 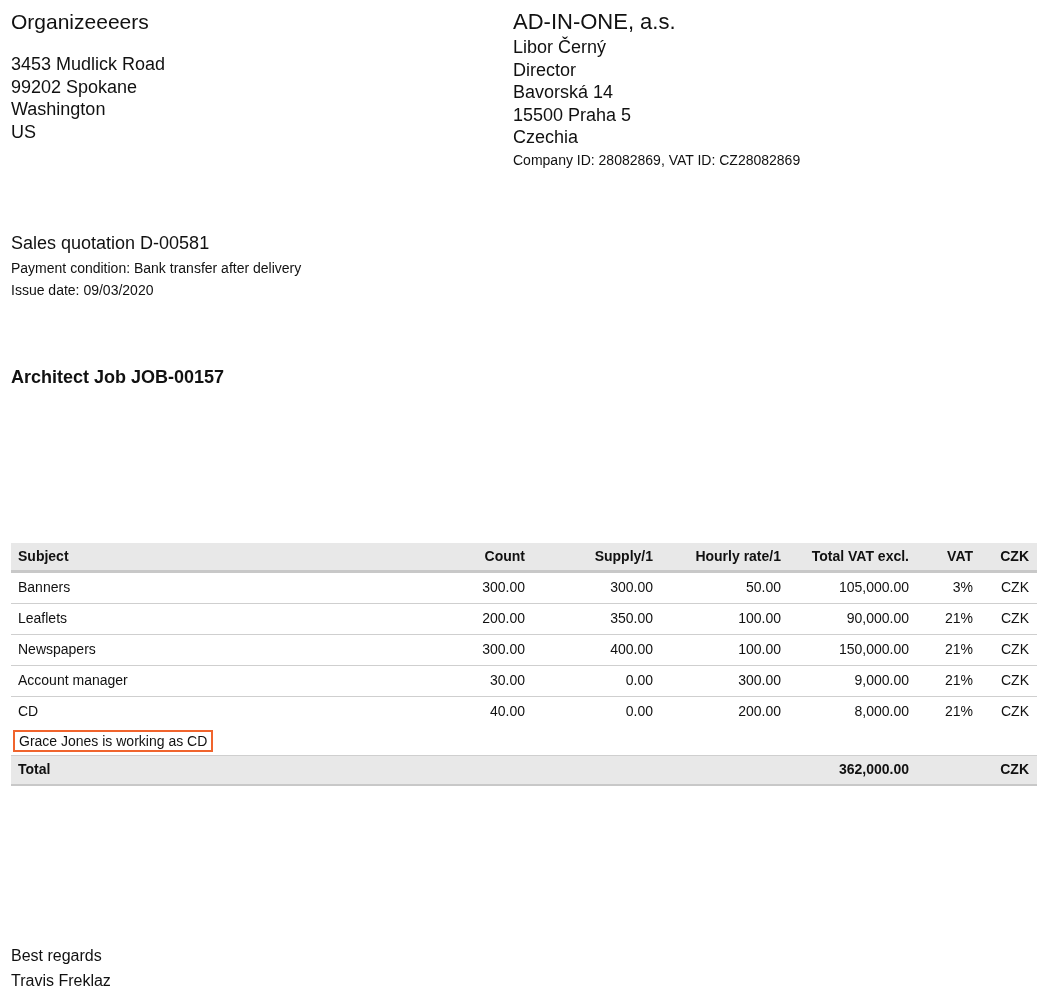 I want to click on table-cell-text: Banners, so click(x=44, y=587).